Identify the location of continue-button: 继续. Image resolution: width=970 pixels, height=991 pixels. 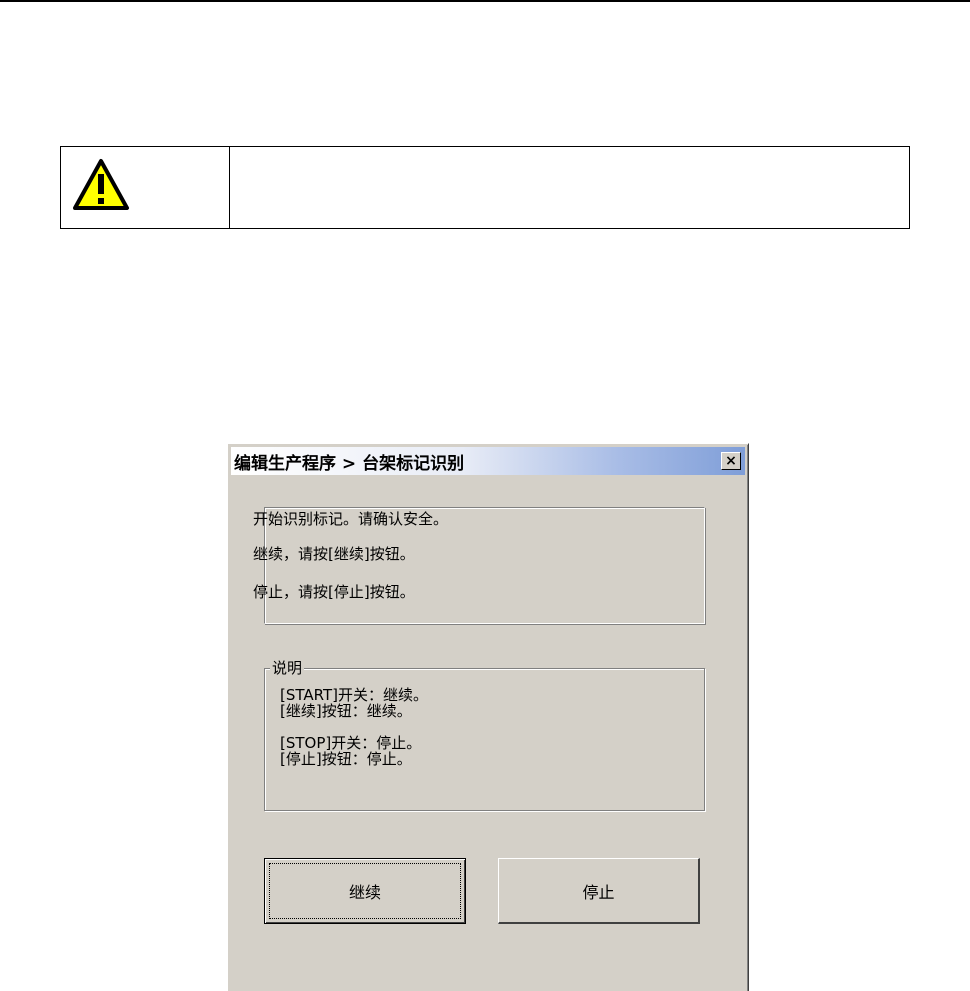
(365, 891).